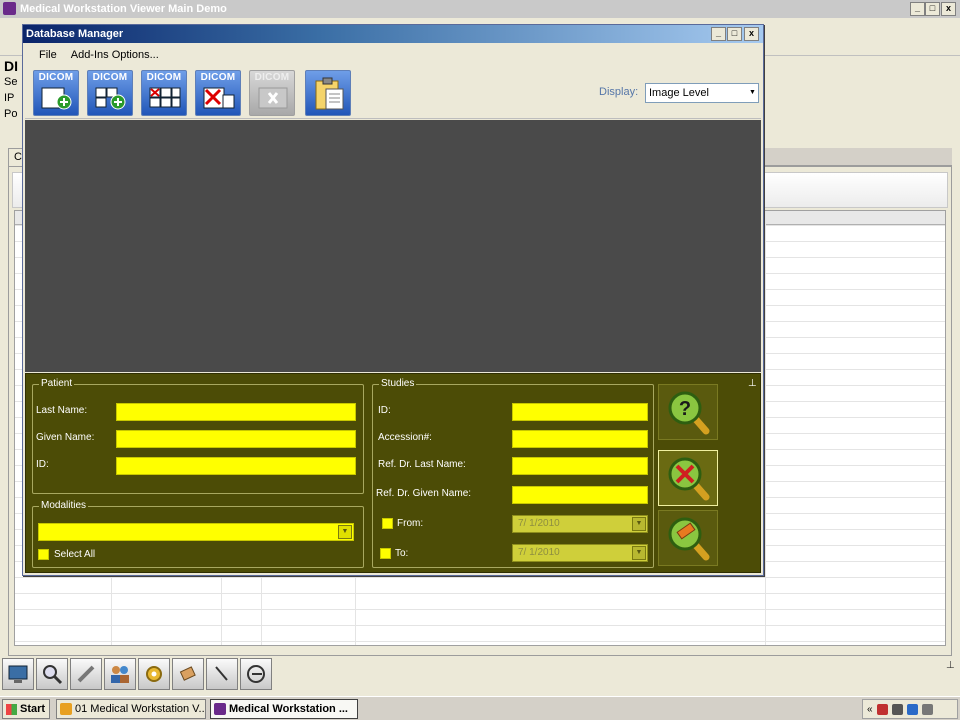 Image resolution: width=960 pixels, height=720 pixels. I want to click on dicom-close-button: DICOM, so click(272, 93).